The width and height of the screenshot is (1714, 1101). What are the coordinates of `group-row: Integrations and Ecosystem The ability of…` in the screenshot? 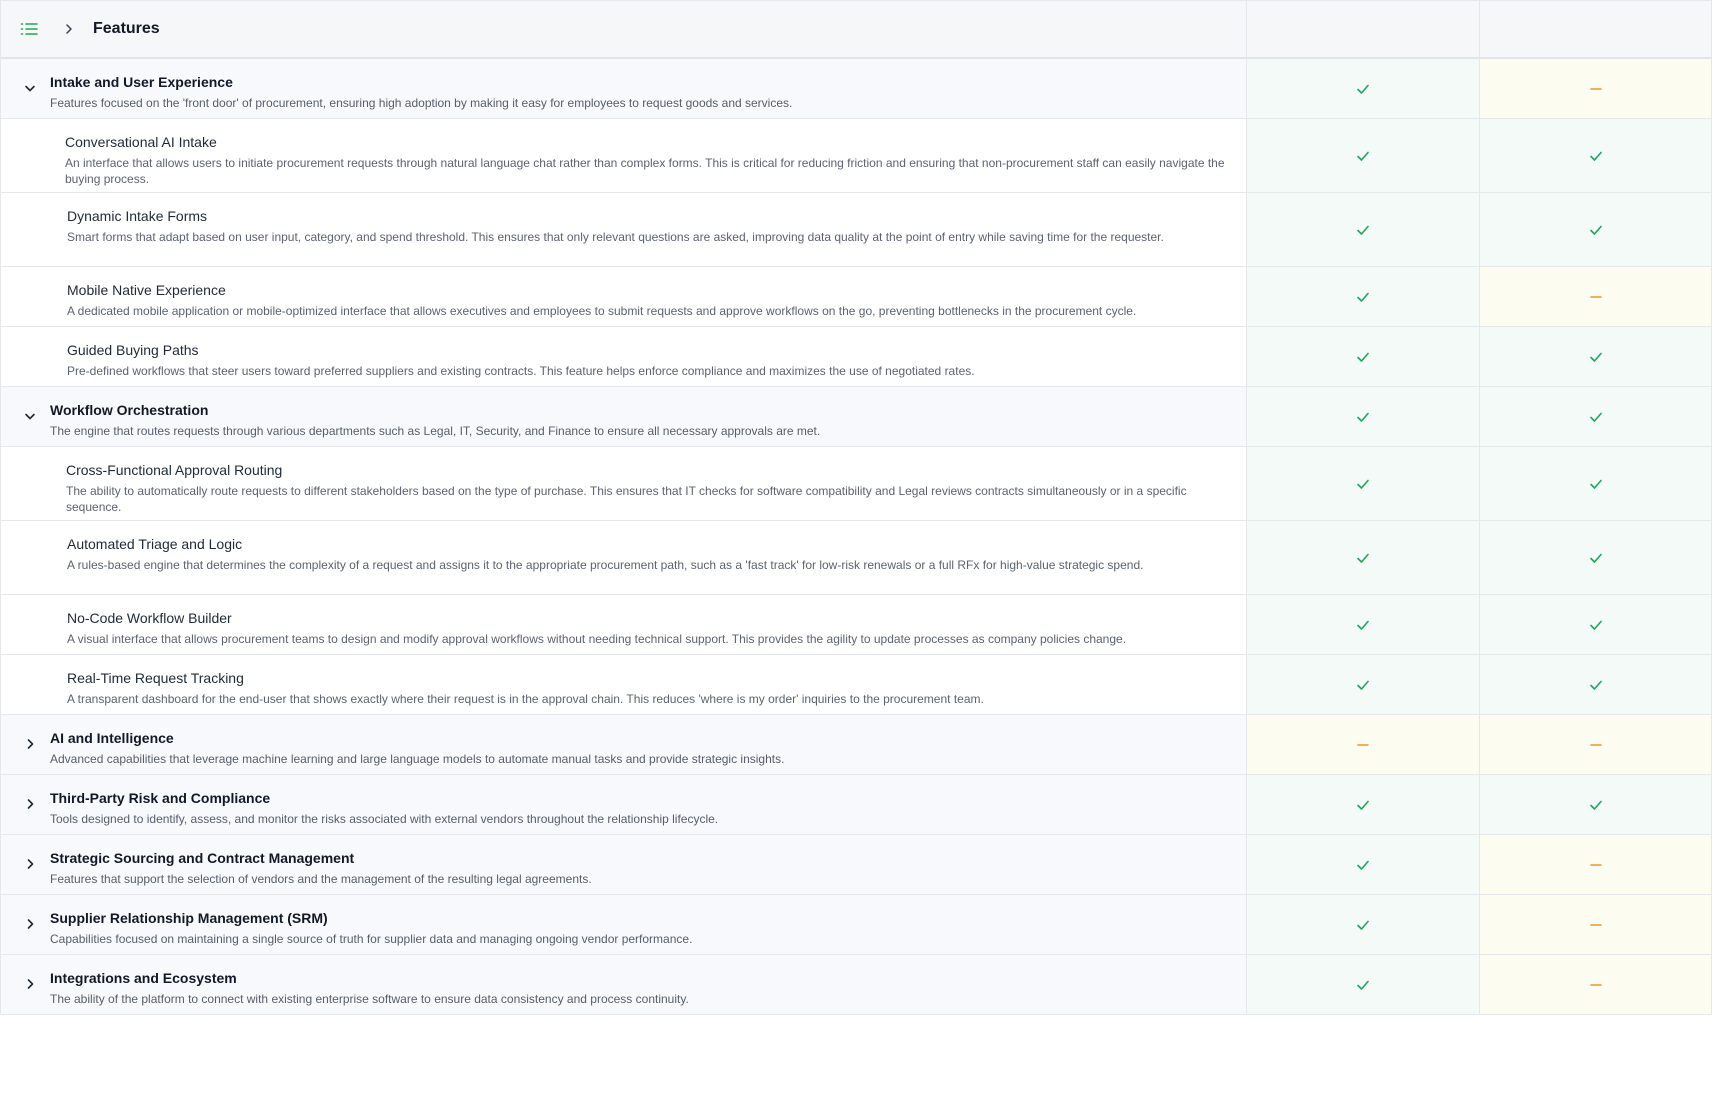 It's located at (856, 985).